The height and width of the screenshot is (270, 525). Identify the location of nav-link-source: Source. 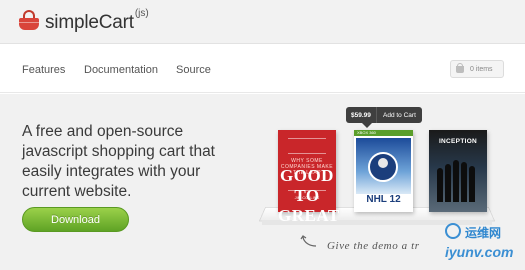
(193, 70).